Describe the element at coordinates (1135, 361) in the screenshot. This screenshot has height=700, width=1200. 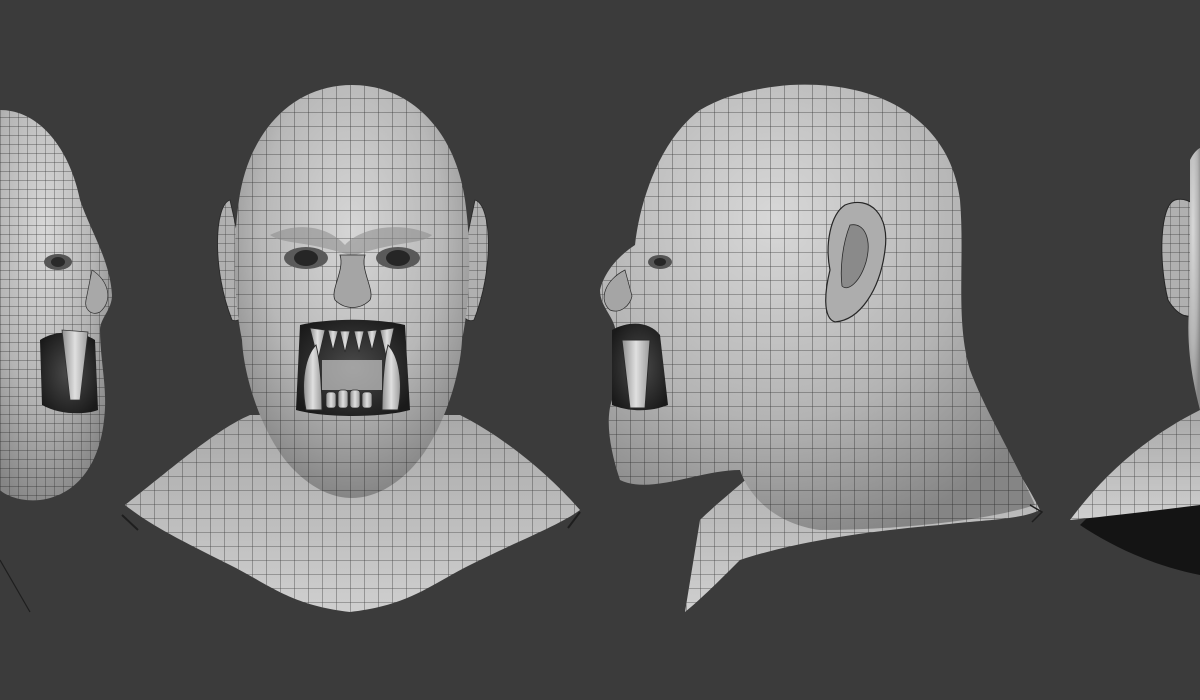
I see `right-partial-view` at that location.